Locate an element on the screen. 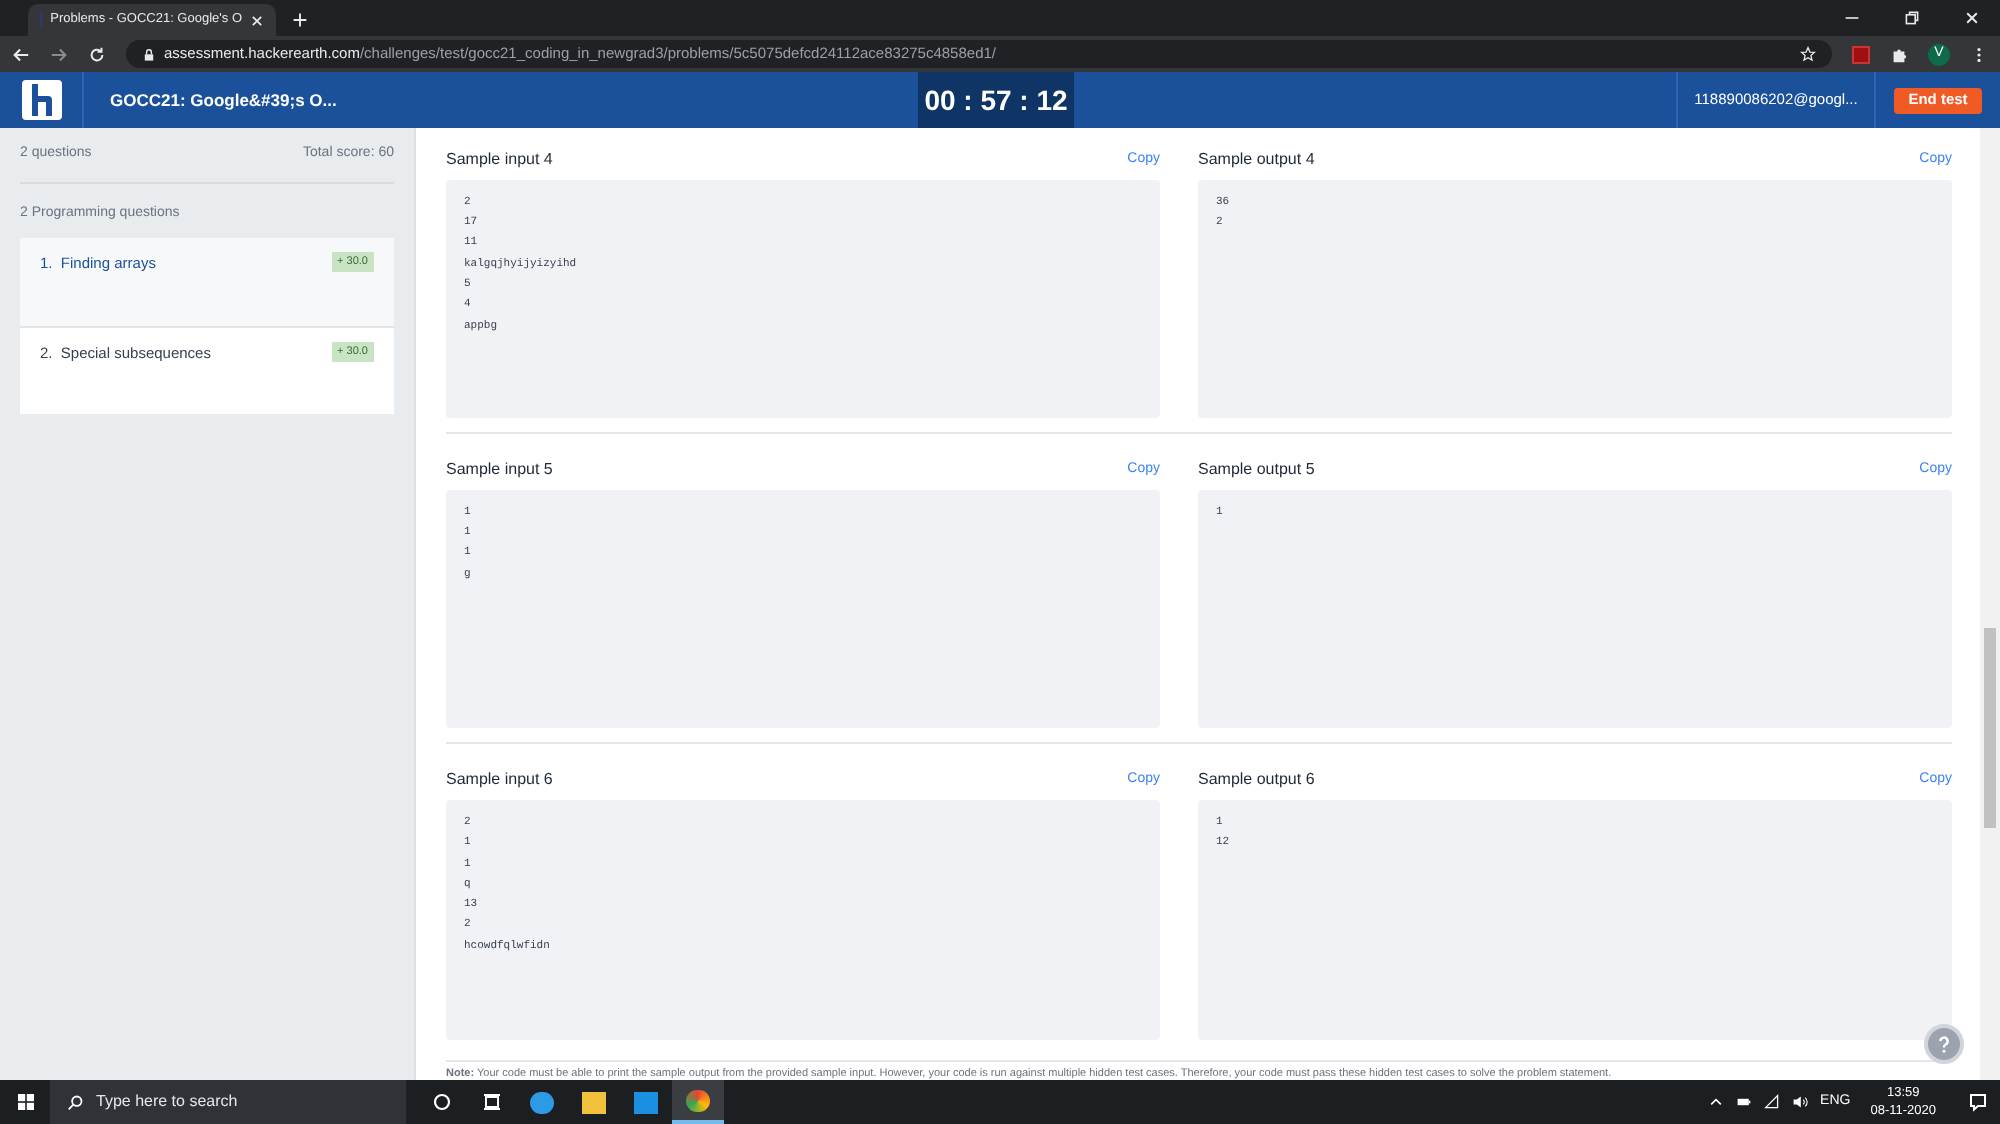  scrollbar-thumb is located at coordinates (1990, 728).